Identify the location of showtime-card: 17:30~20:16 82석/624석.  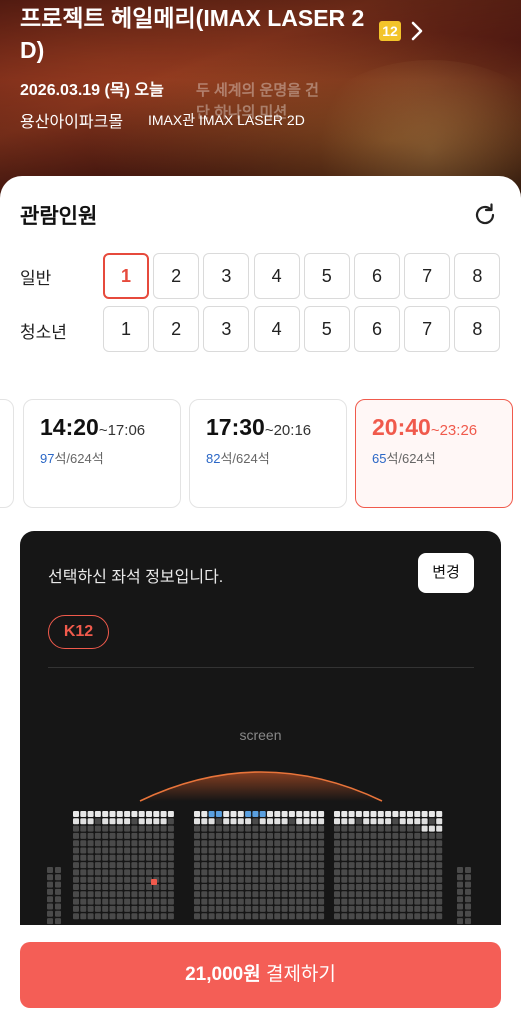
(268, 453).